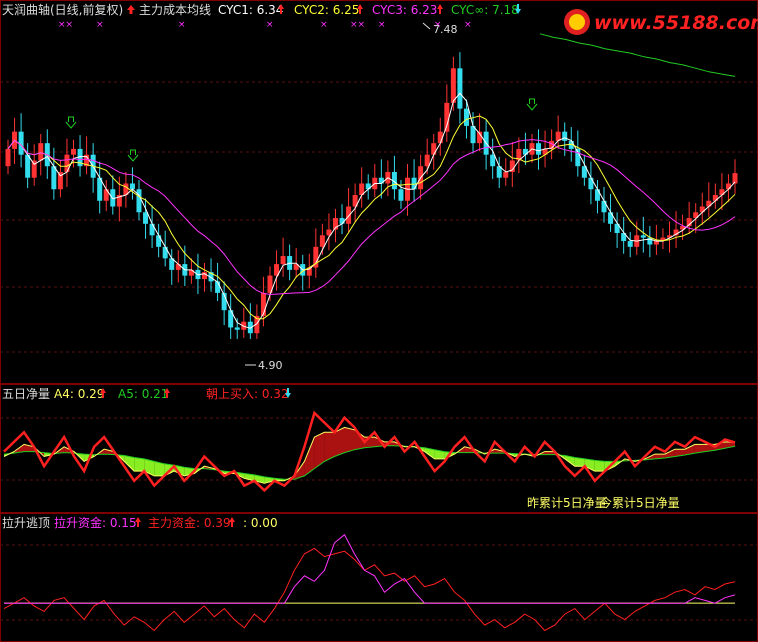 This screenshot has width=758, height=642. Describe the element at coordinates (485, 10) in the screenshot. I see `cycinf-value: CYC∞: 7.18` at that location.